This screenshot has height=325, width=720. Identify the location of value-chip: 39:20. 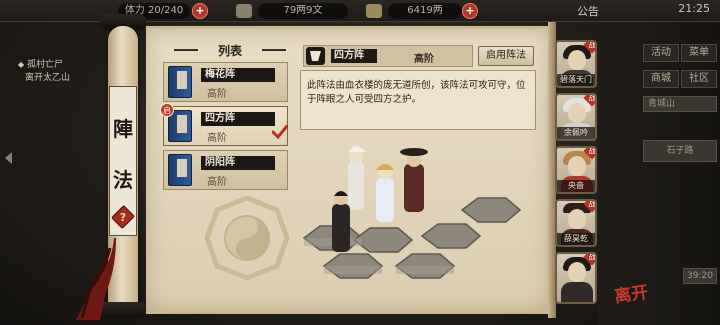
(700, 276).